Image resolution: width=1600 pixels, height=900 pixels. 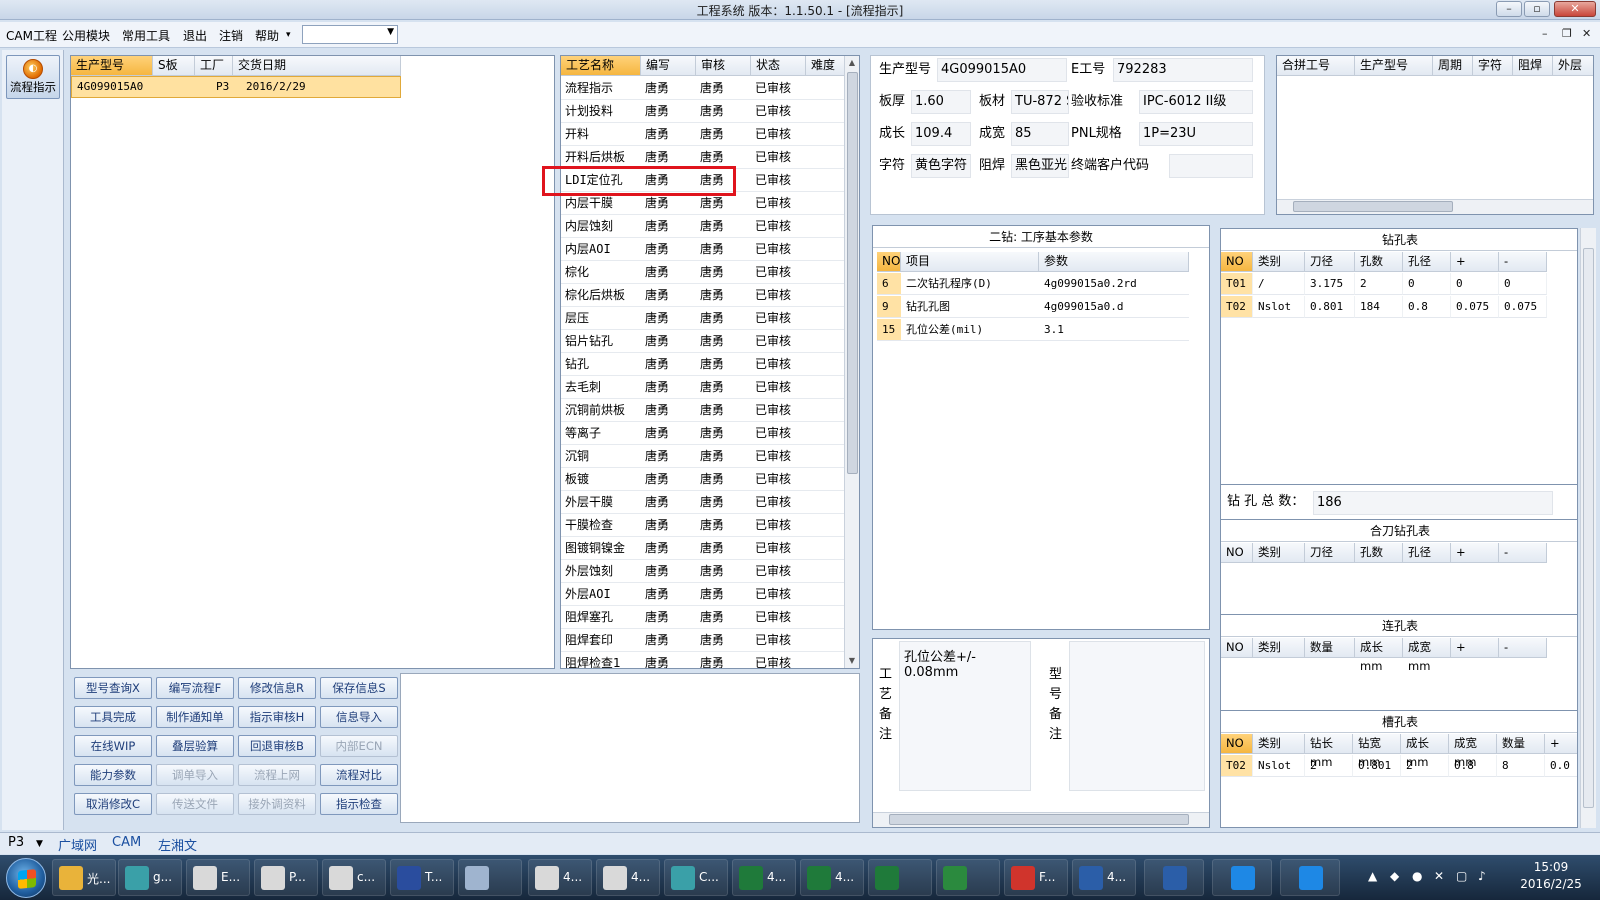 What do you see at coordinates (1551, 876) in the screenshot?
I see `clock: 15:09 2016/2/25` at bounding box center [1551, 876].